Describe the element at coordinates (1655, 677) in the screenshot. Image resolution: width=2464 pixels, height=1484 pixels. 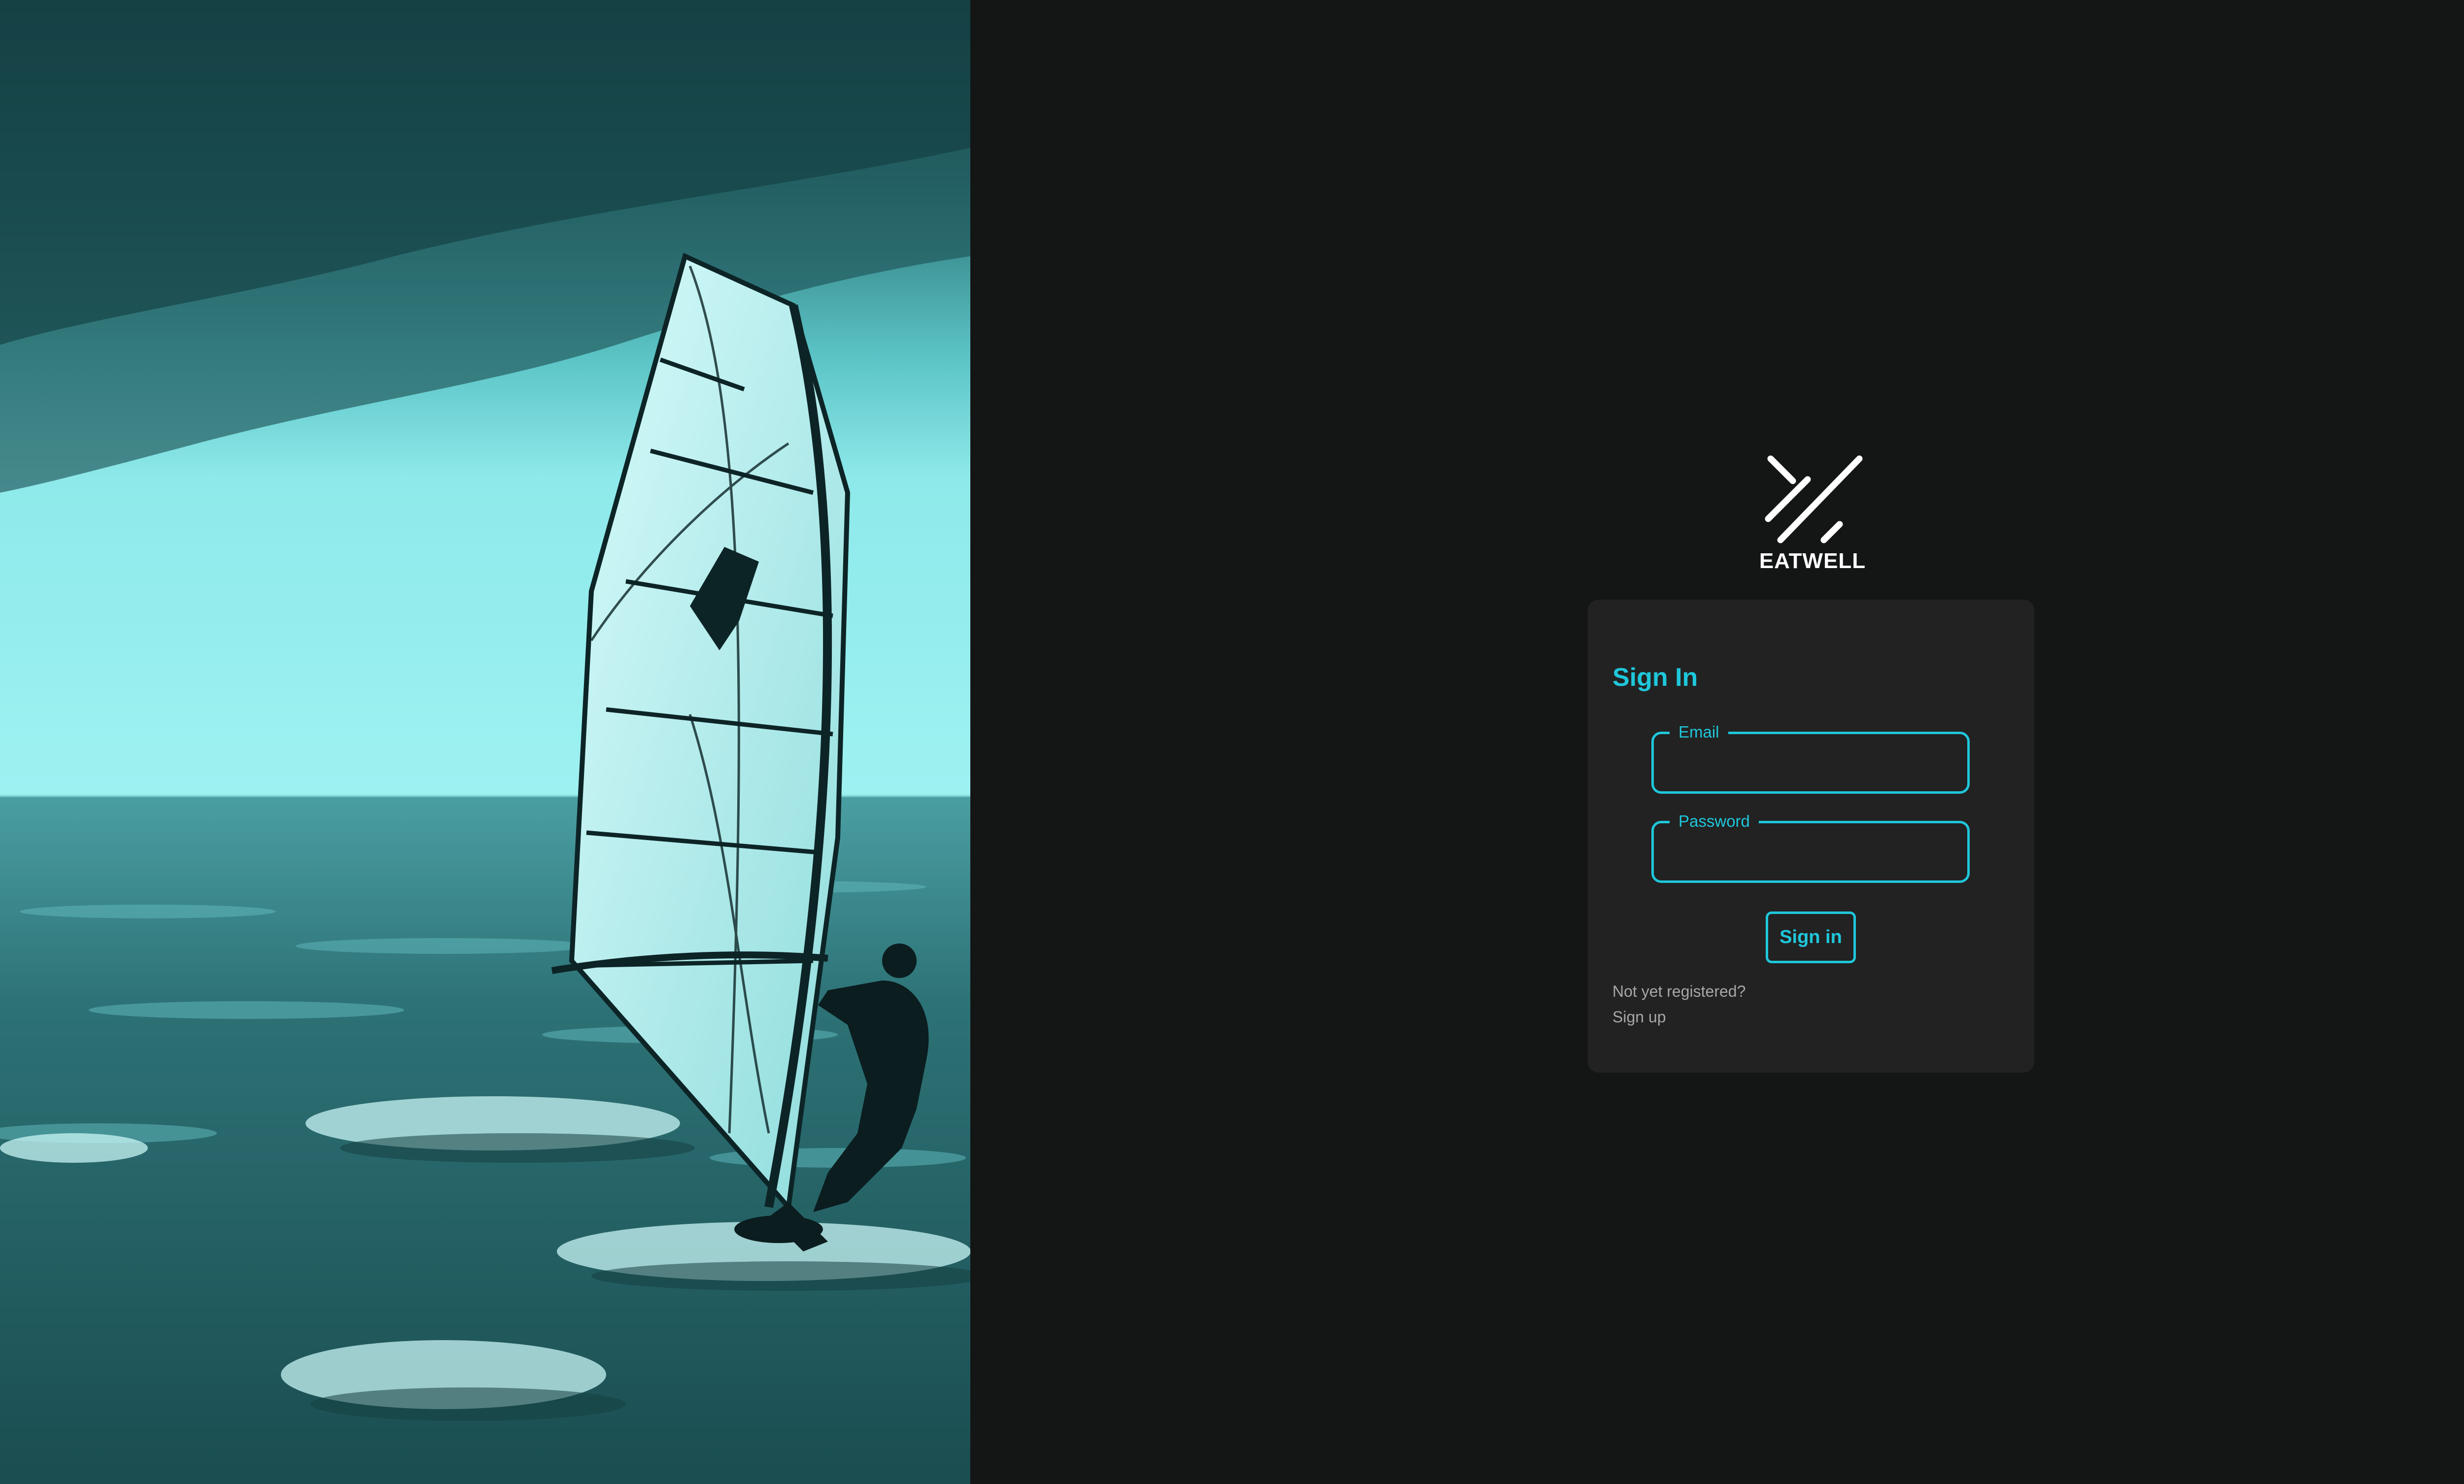
I see `signin-title: Sign In` at that location.